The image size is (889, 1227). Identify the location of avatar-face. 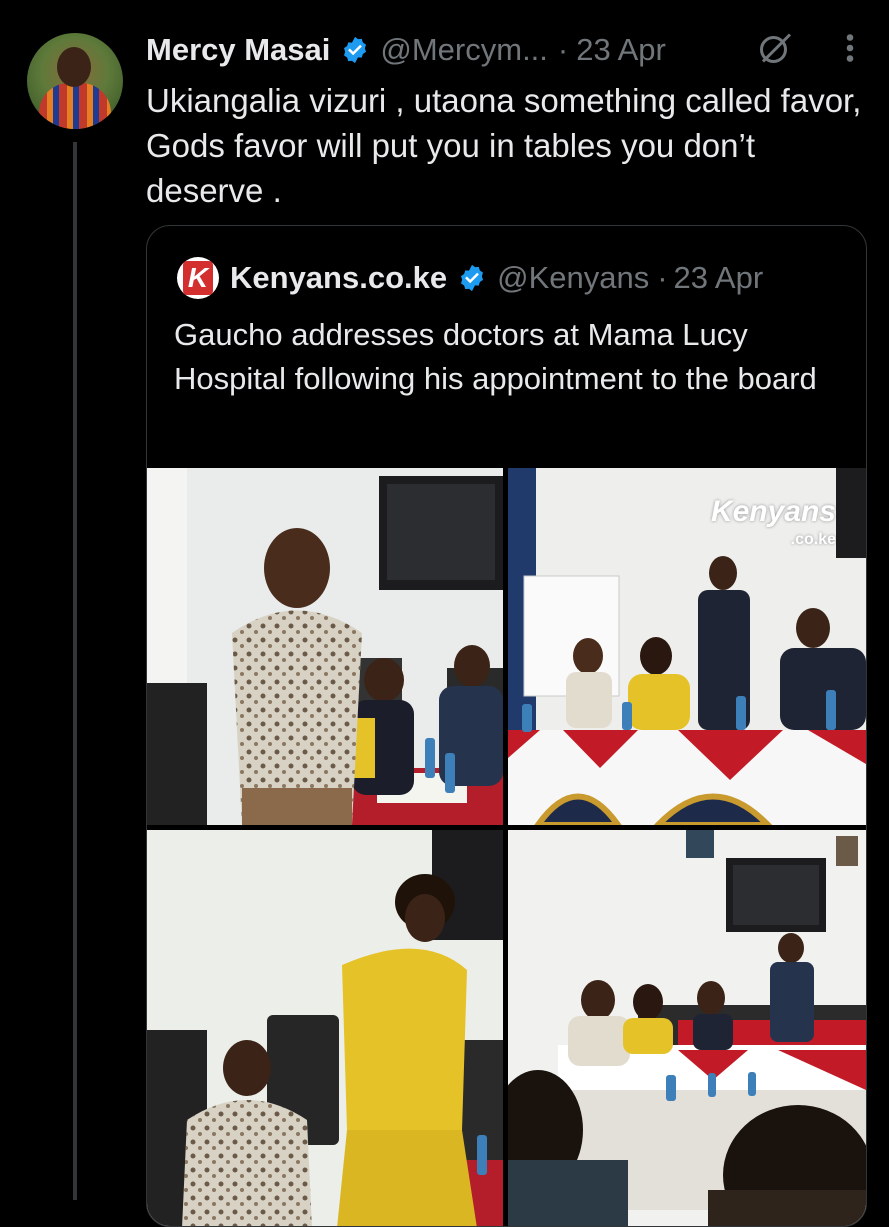
(74, 67).